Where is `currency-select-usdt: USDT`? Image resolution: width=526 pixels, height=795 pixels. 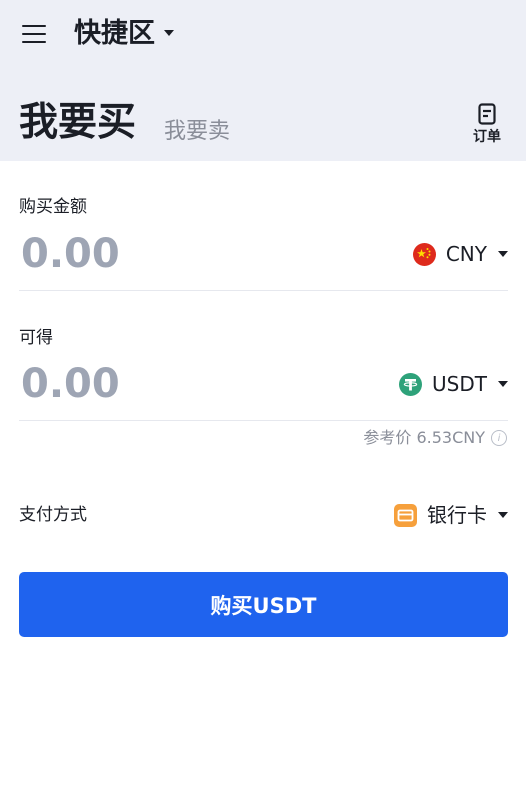
currency-select-usdt: USDT is located at coordinates (453, 384).